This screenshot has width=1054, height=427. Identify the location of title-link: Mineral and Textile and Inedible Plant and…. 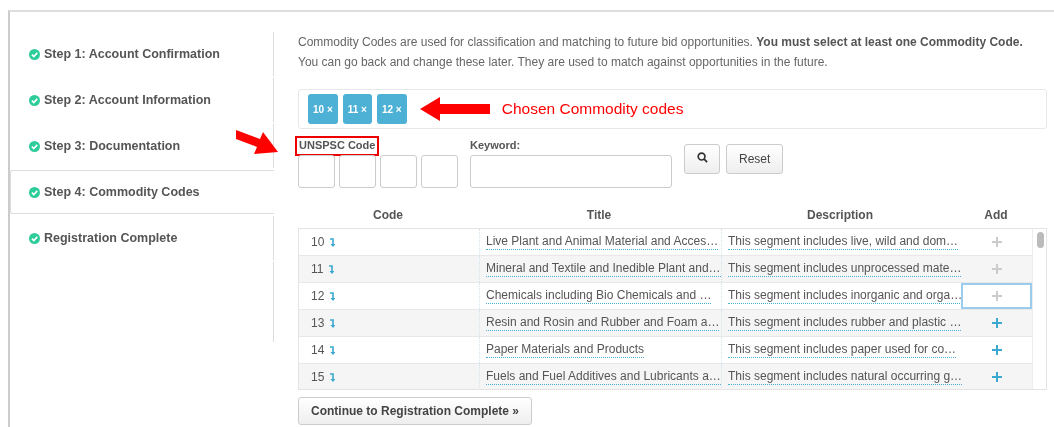
(603, 269).